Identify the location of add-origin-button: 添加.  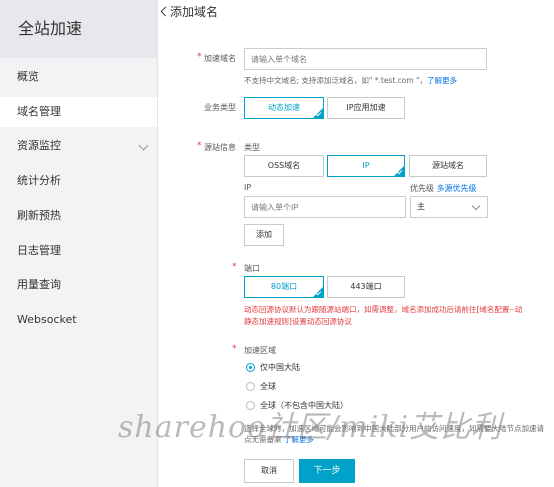
(264, 235).